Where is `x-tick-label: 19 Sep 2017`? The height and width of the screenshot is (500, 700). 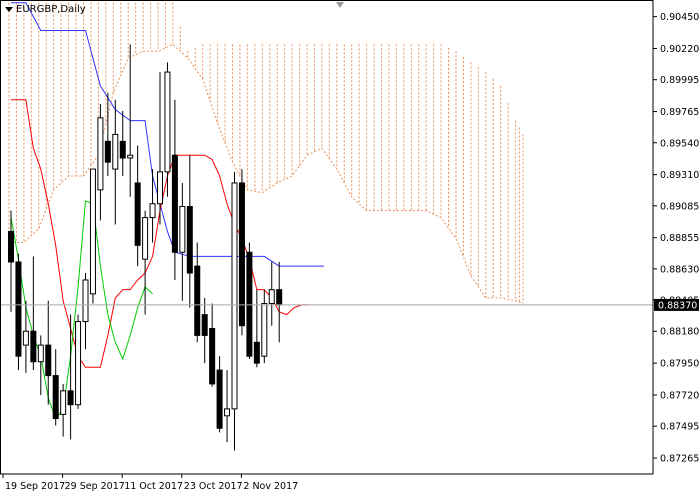 x-tick-label: 19 Sep 2017 is located at coordinates (35, 486).